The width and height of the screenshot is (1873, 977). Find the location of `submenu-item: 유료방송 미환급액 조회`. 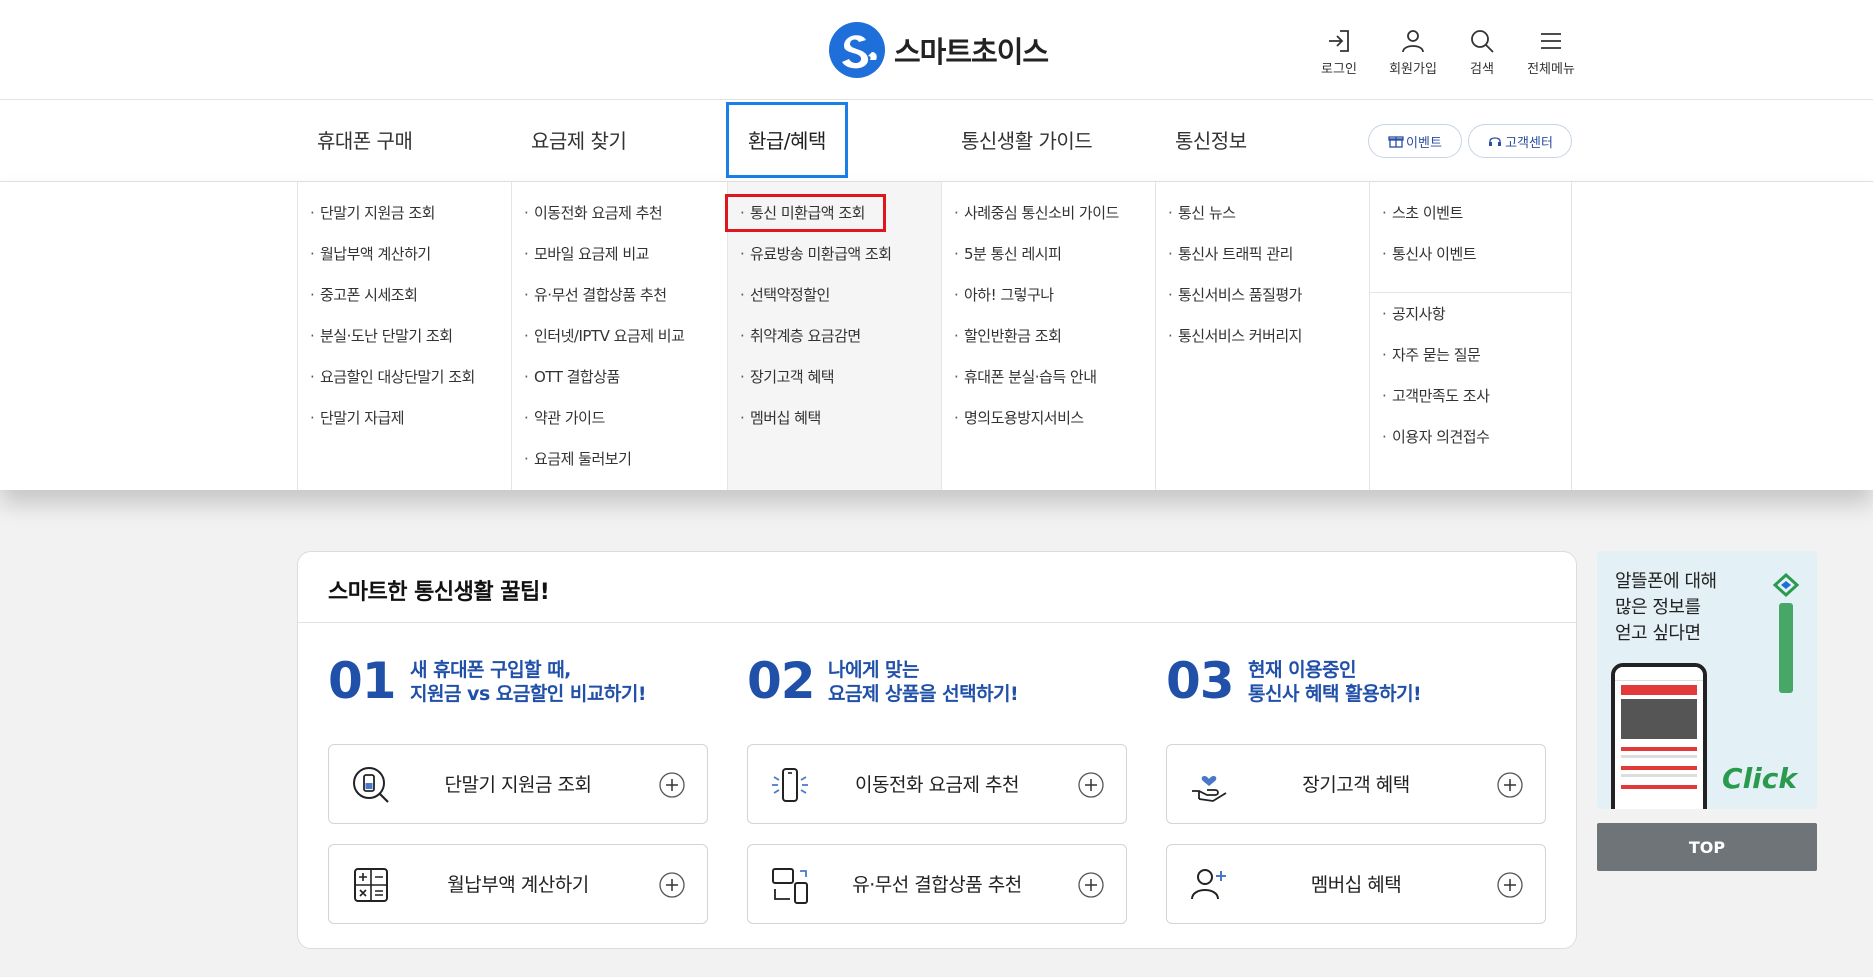

submenu-item: 유료방송 미환급액 조회 is located at coordinates (834, 263).